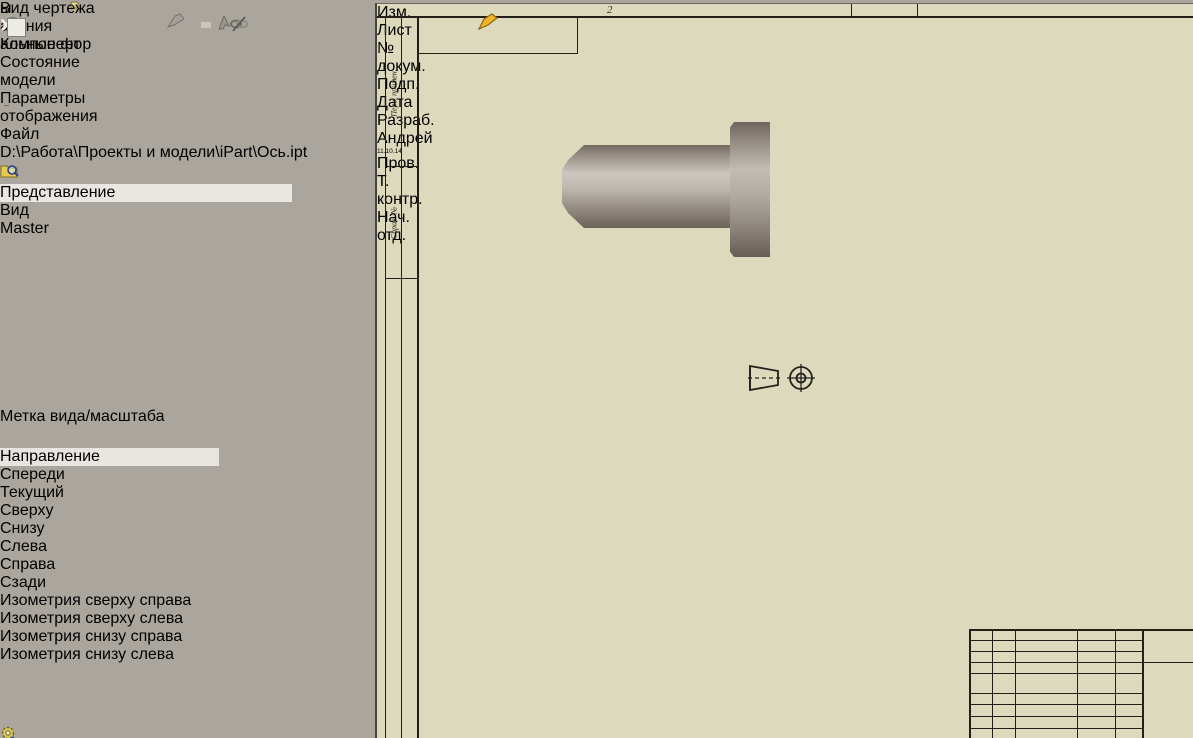 The width and height of the screenshot is (1193, 738). Describe the element at coordinates (127, 229) in the screenshot. I see `representation-item-master: Master` at that location.